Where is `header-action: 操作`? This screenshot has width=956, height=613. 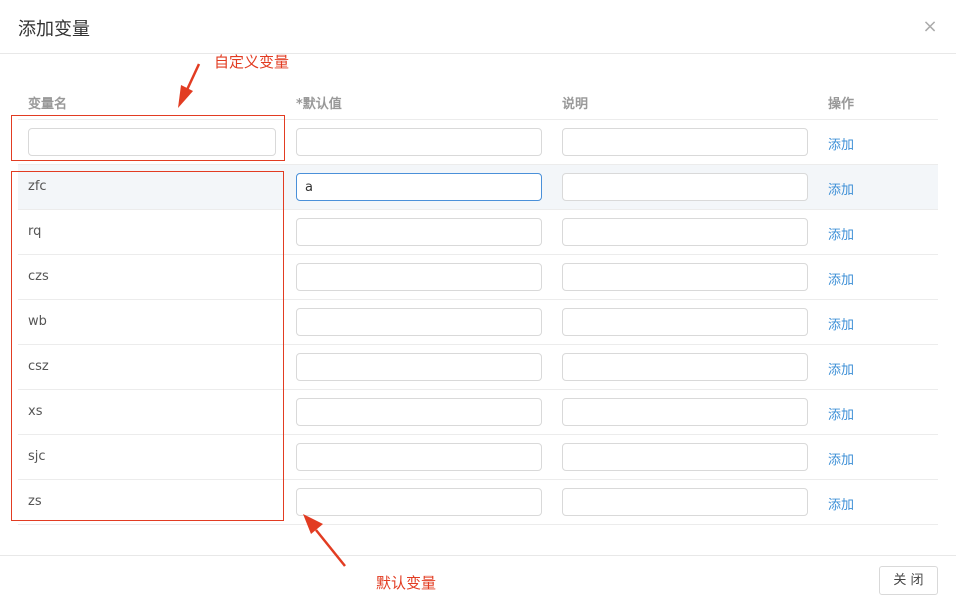
header-action: 操作 is located at coordinates (841, 104).